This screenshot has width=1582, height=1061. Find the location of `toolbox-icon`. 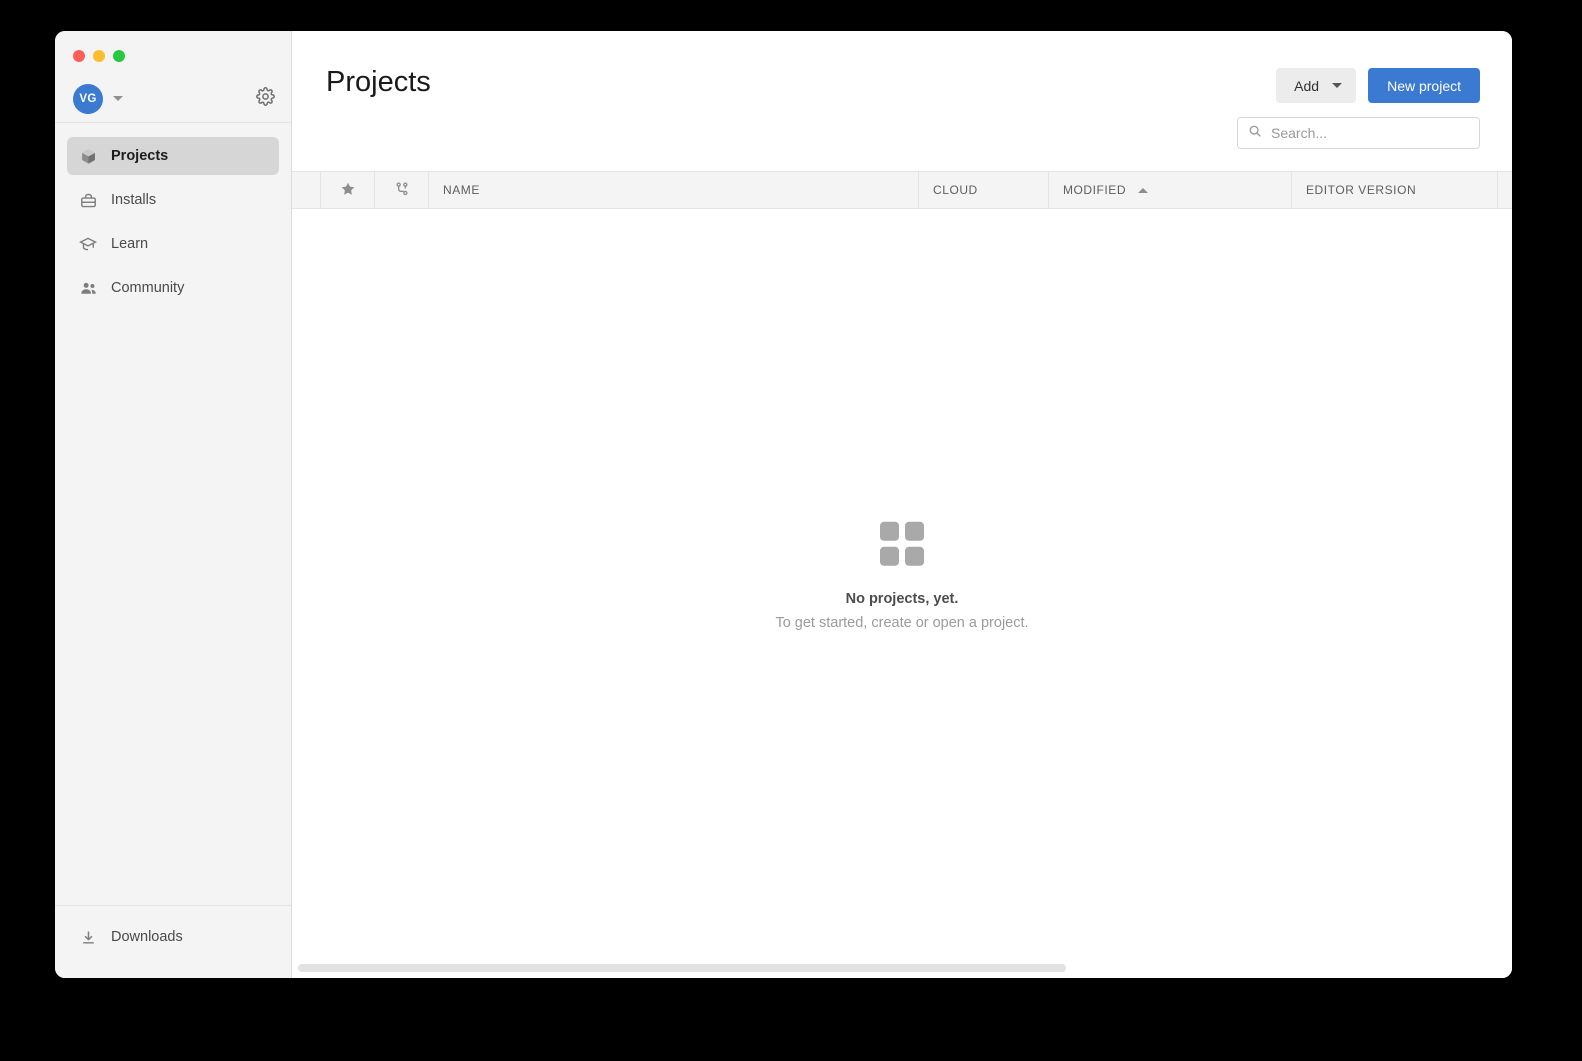

toolbox-icon is located at coordinates (88, 200).